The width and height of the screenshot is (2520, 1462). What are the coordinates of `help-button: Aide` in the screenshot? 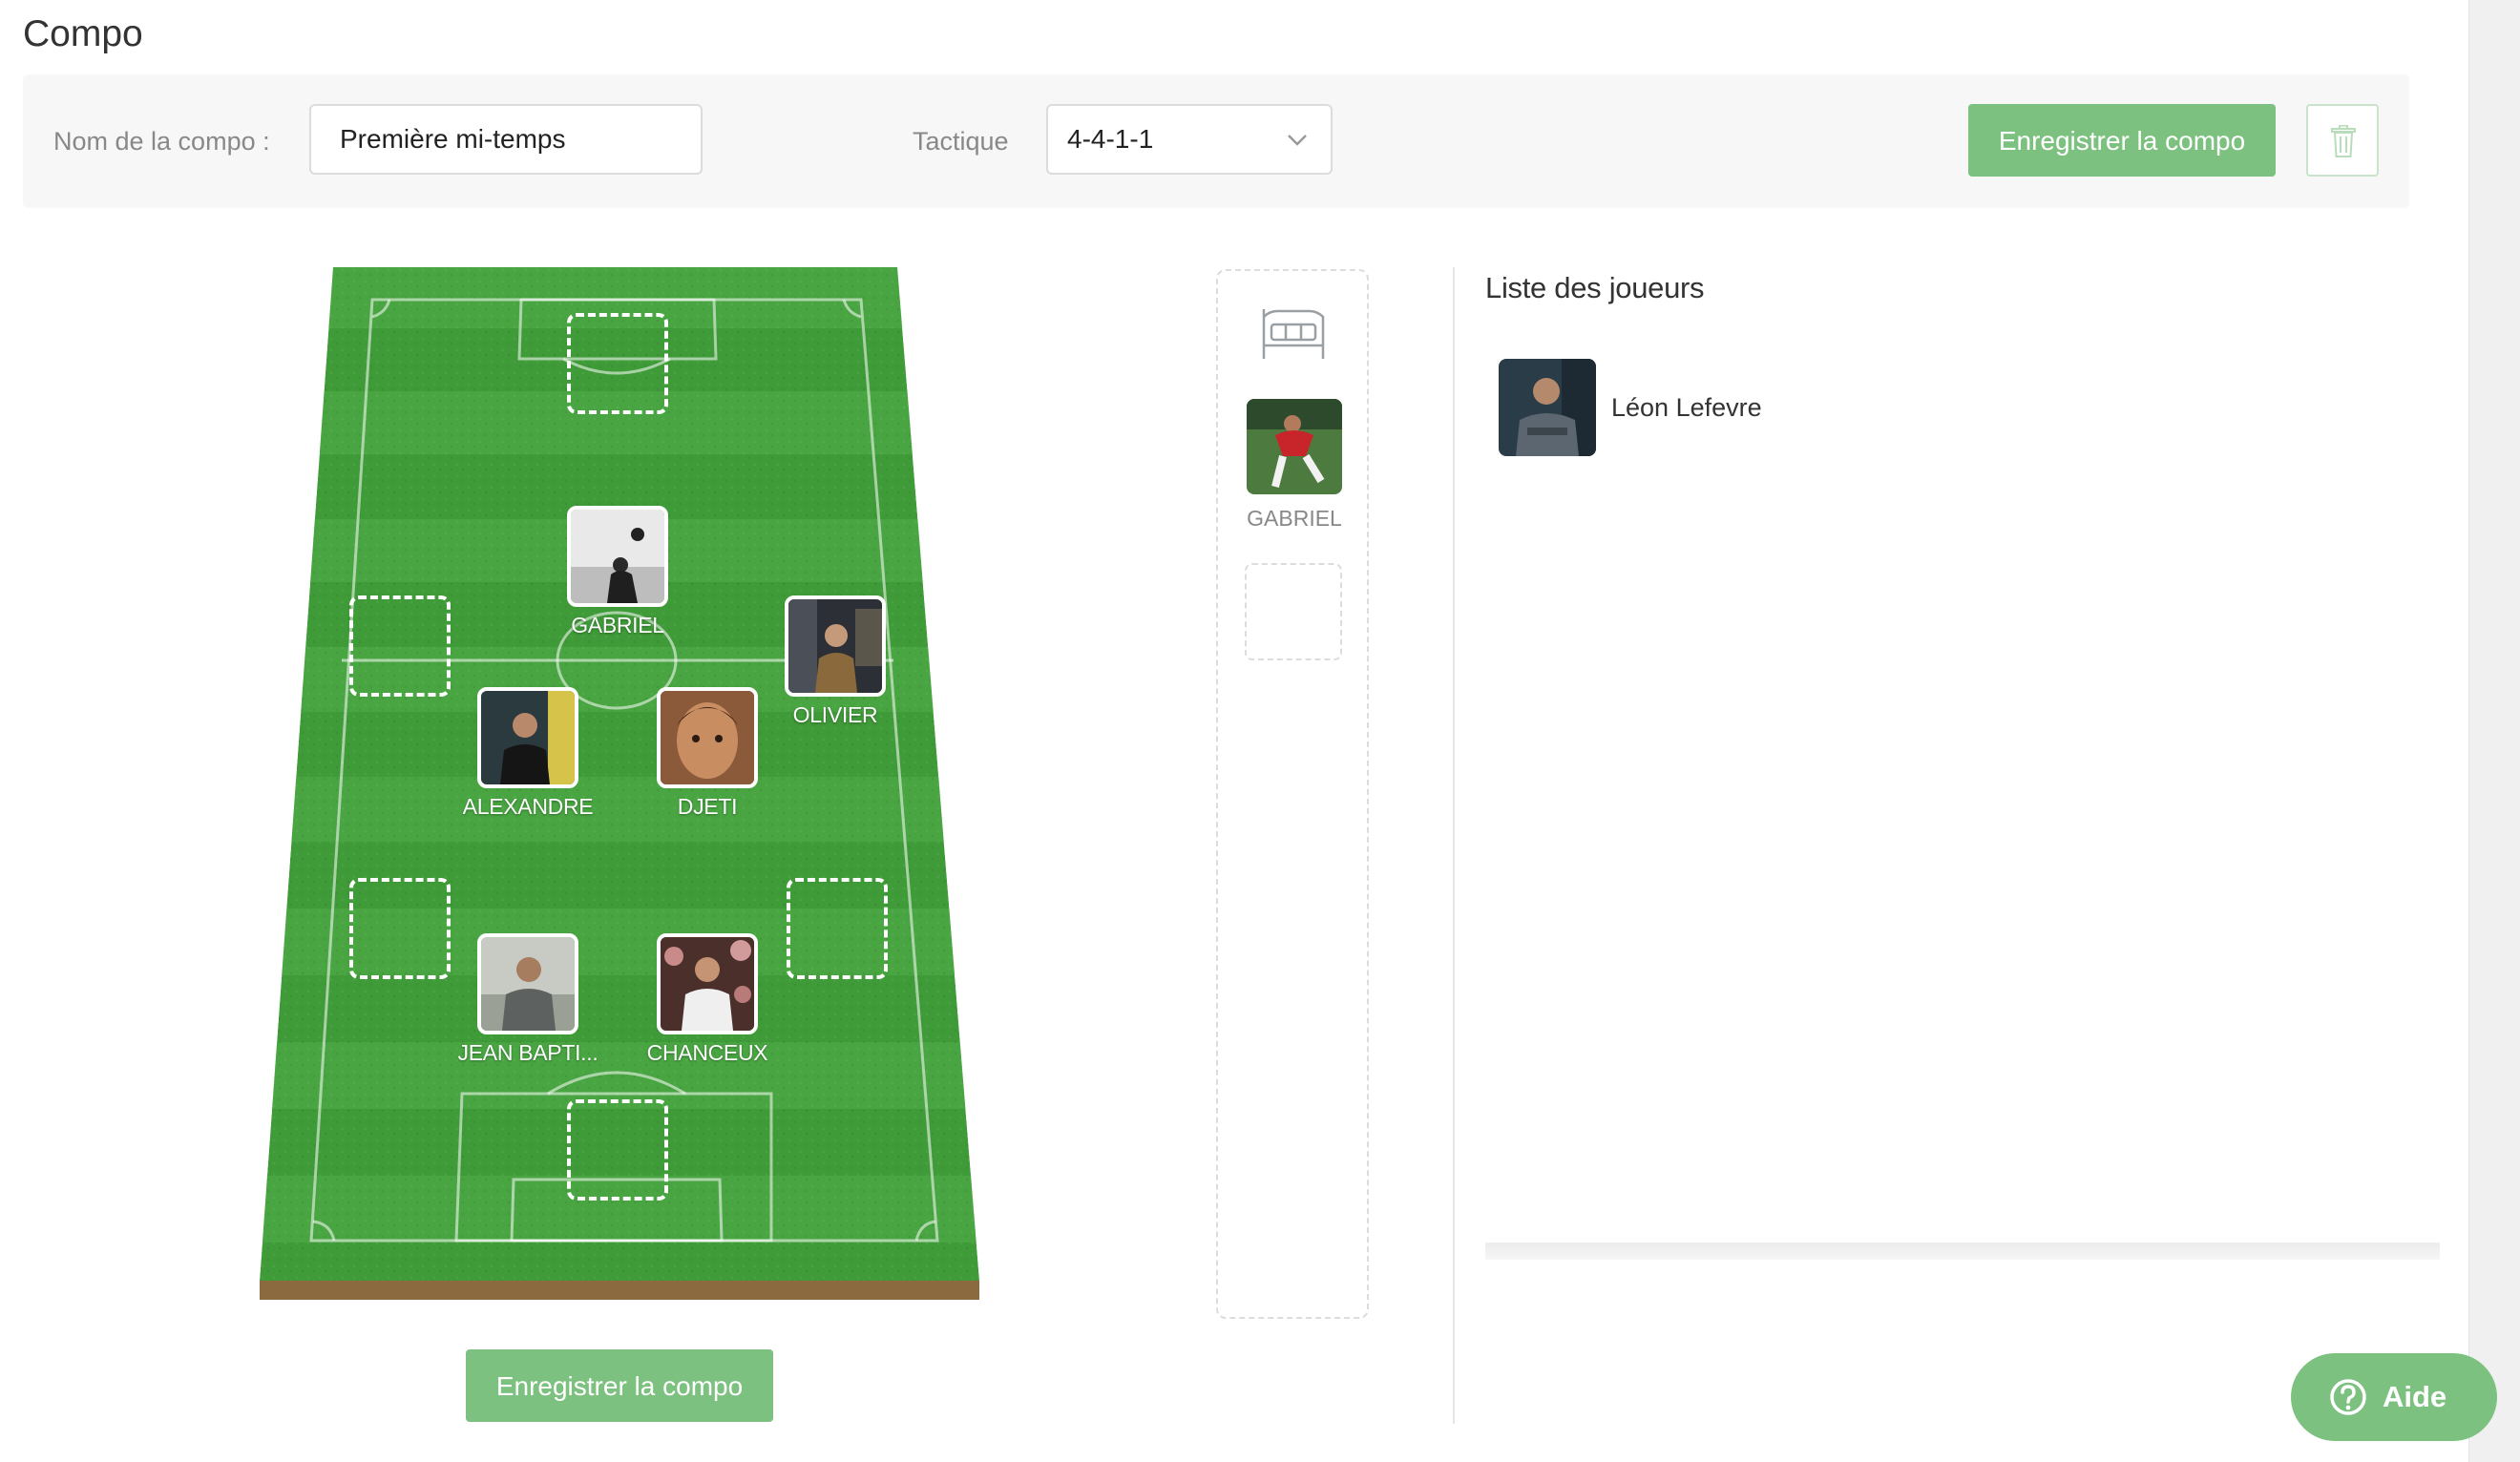 It's located at (2394, 1397).